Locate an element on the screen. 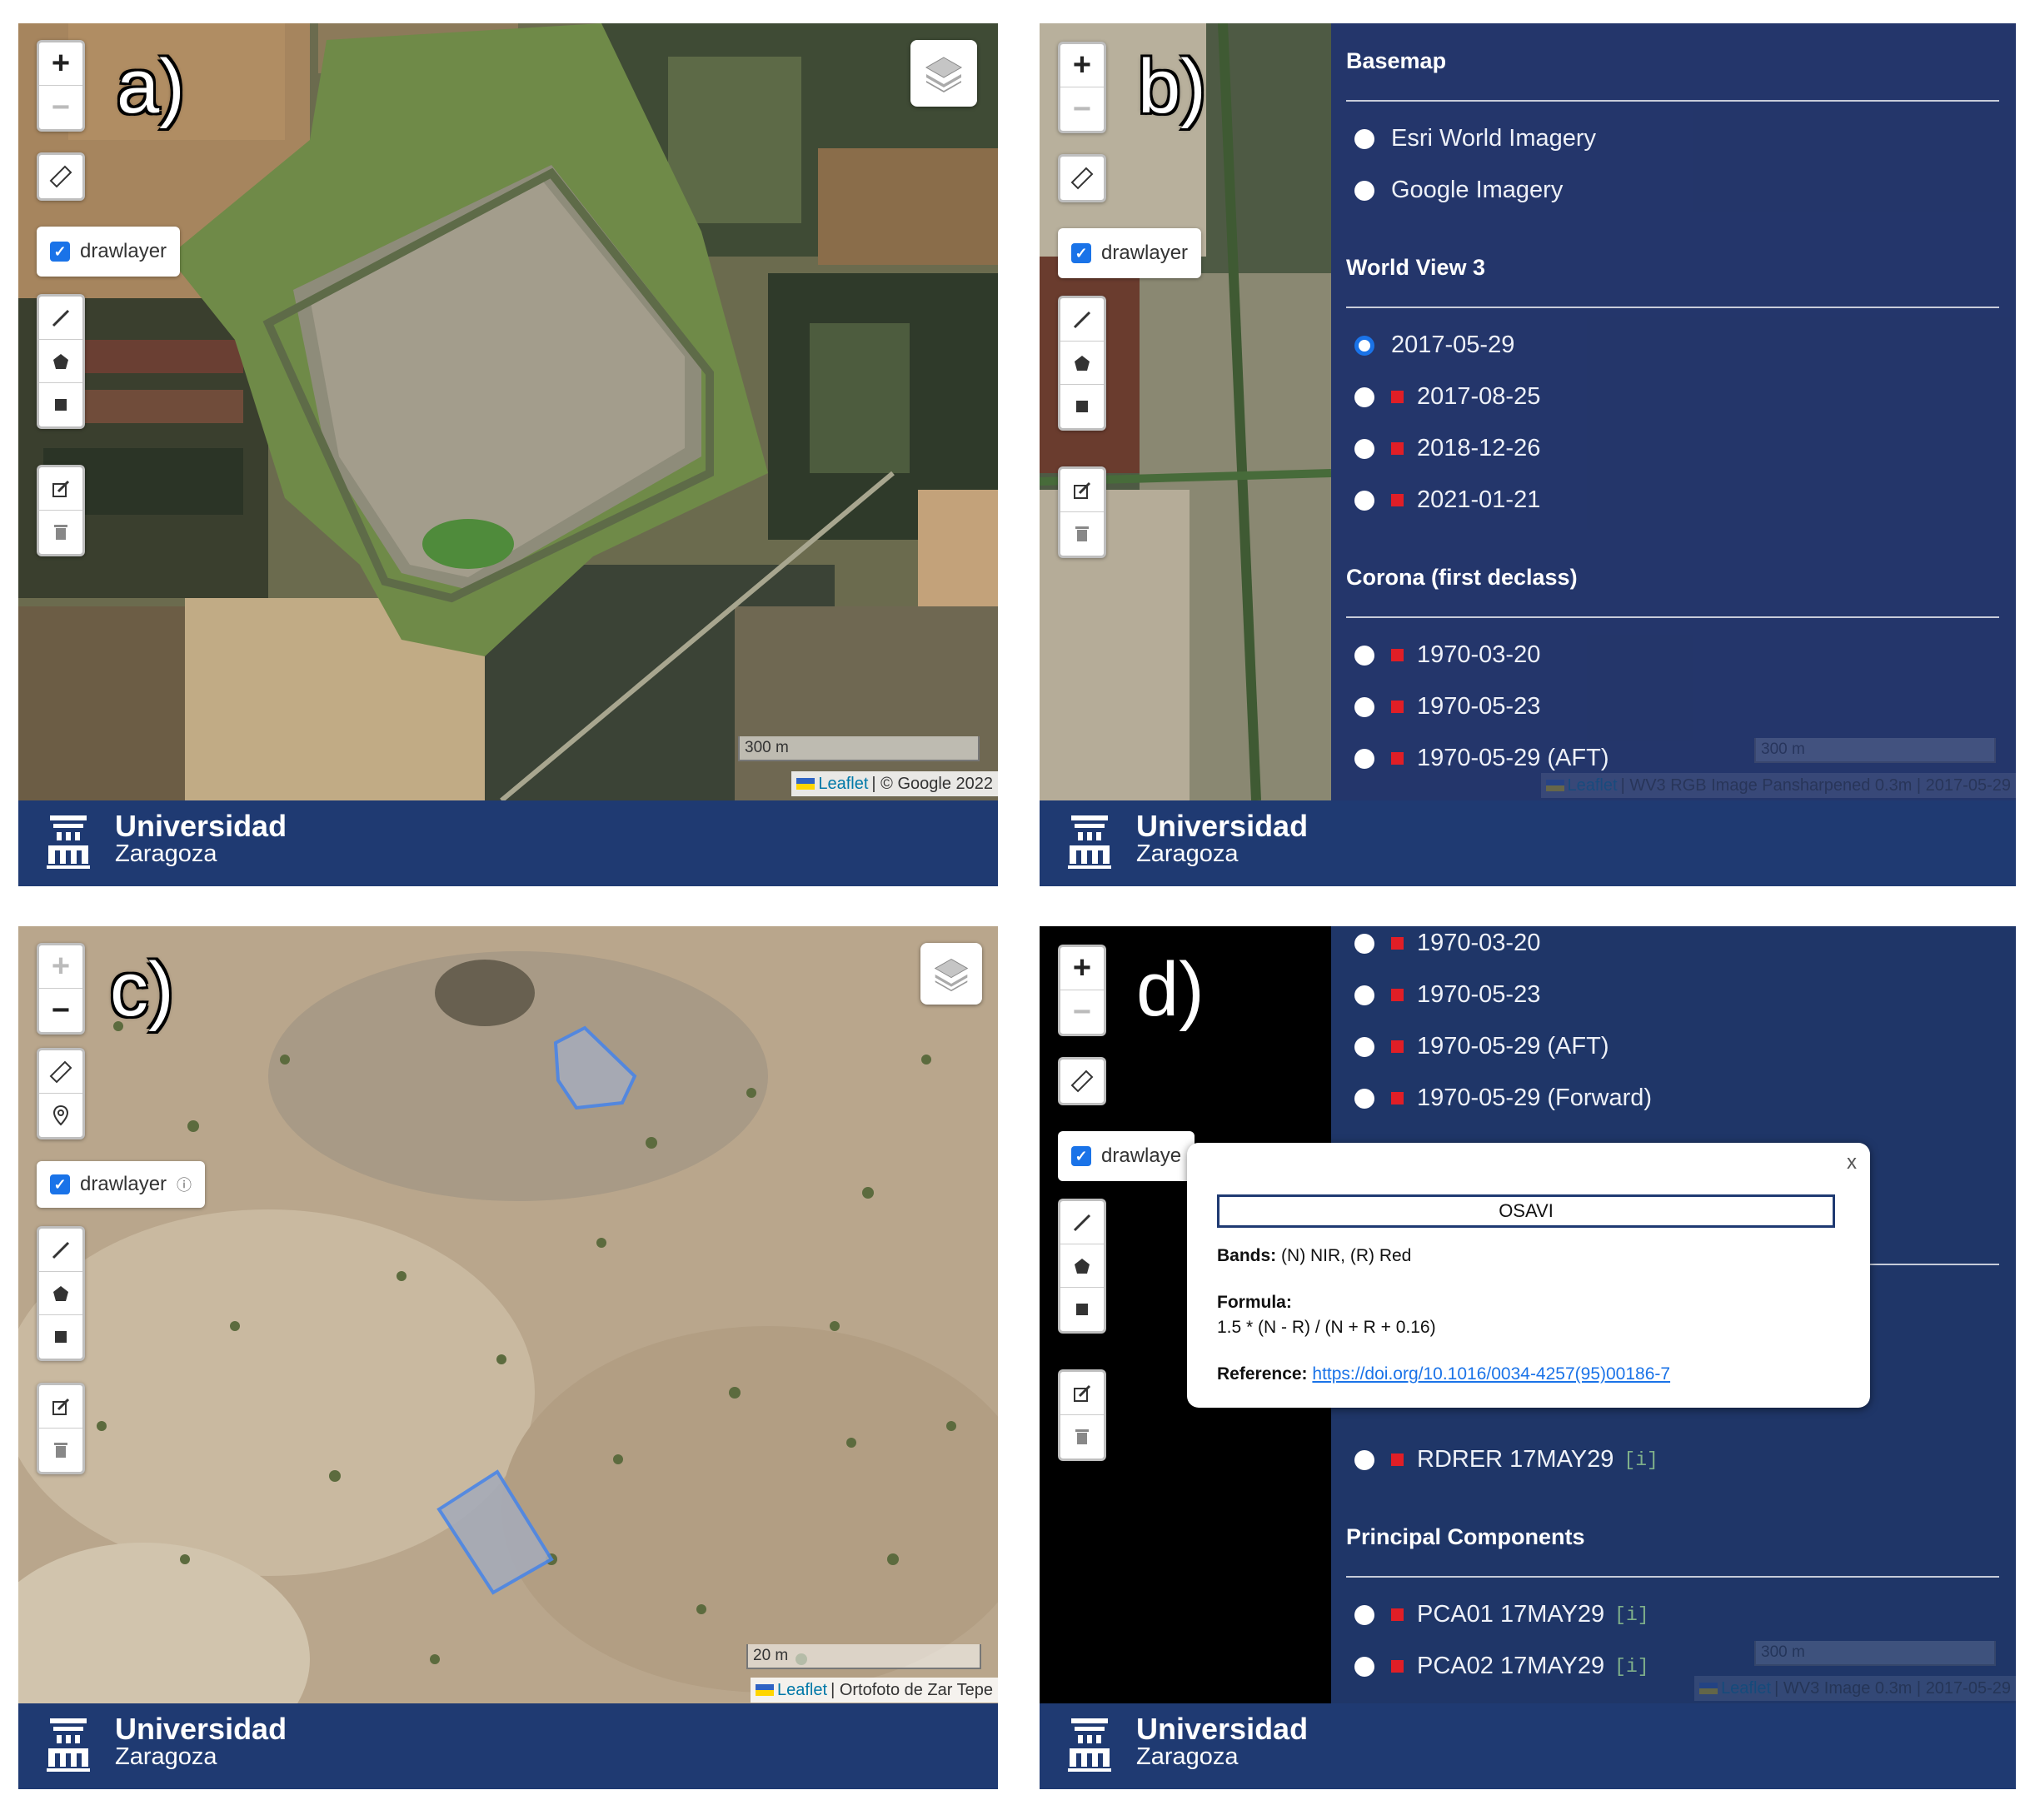  layer-option: RDRER 17MAY29 [i] is located at coordinates (1506, 1459).